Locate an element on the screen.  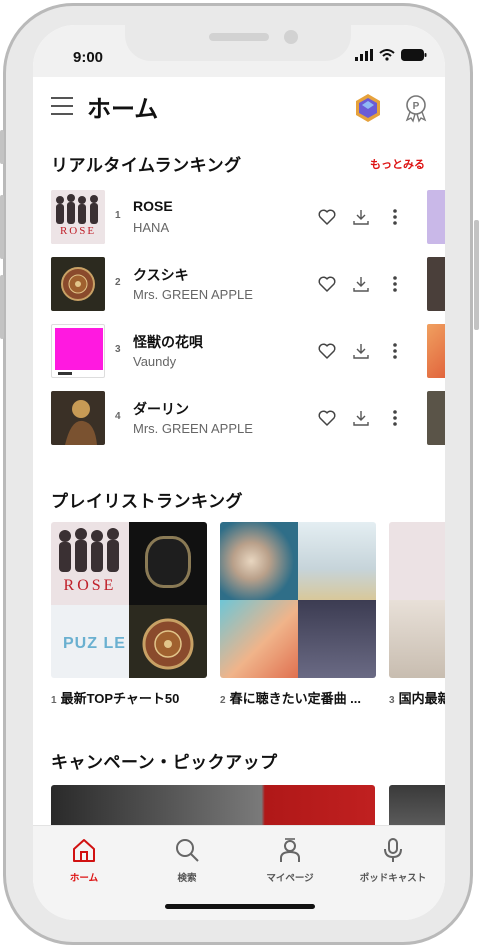
app-header: ホーム P is located at coordinates (239, 107).